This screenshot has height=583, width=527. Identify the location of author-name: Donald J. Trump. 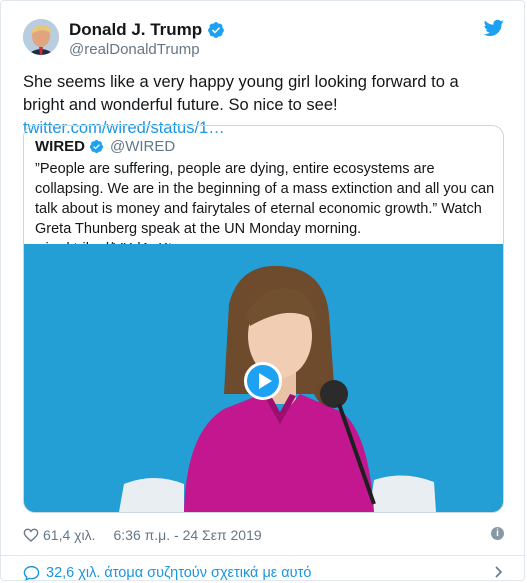
(135, 30).